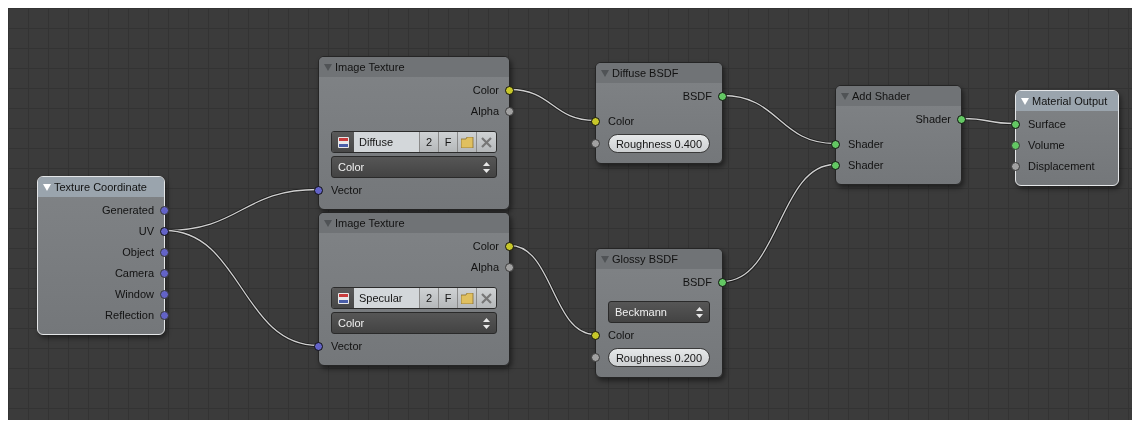 This screenshot has width=1139, height=423. What do you see at coordinates (138, 252) in the screenshot?
I see `socket-label: Object` at bounding box center [138, 252].